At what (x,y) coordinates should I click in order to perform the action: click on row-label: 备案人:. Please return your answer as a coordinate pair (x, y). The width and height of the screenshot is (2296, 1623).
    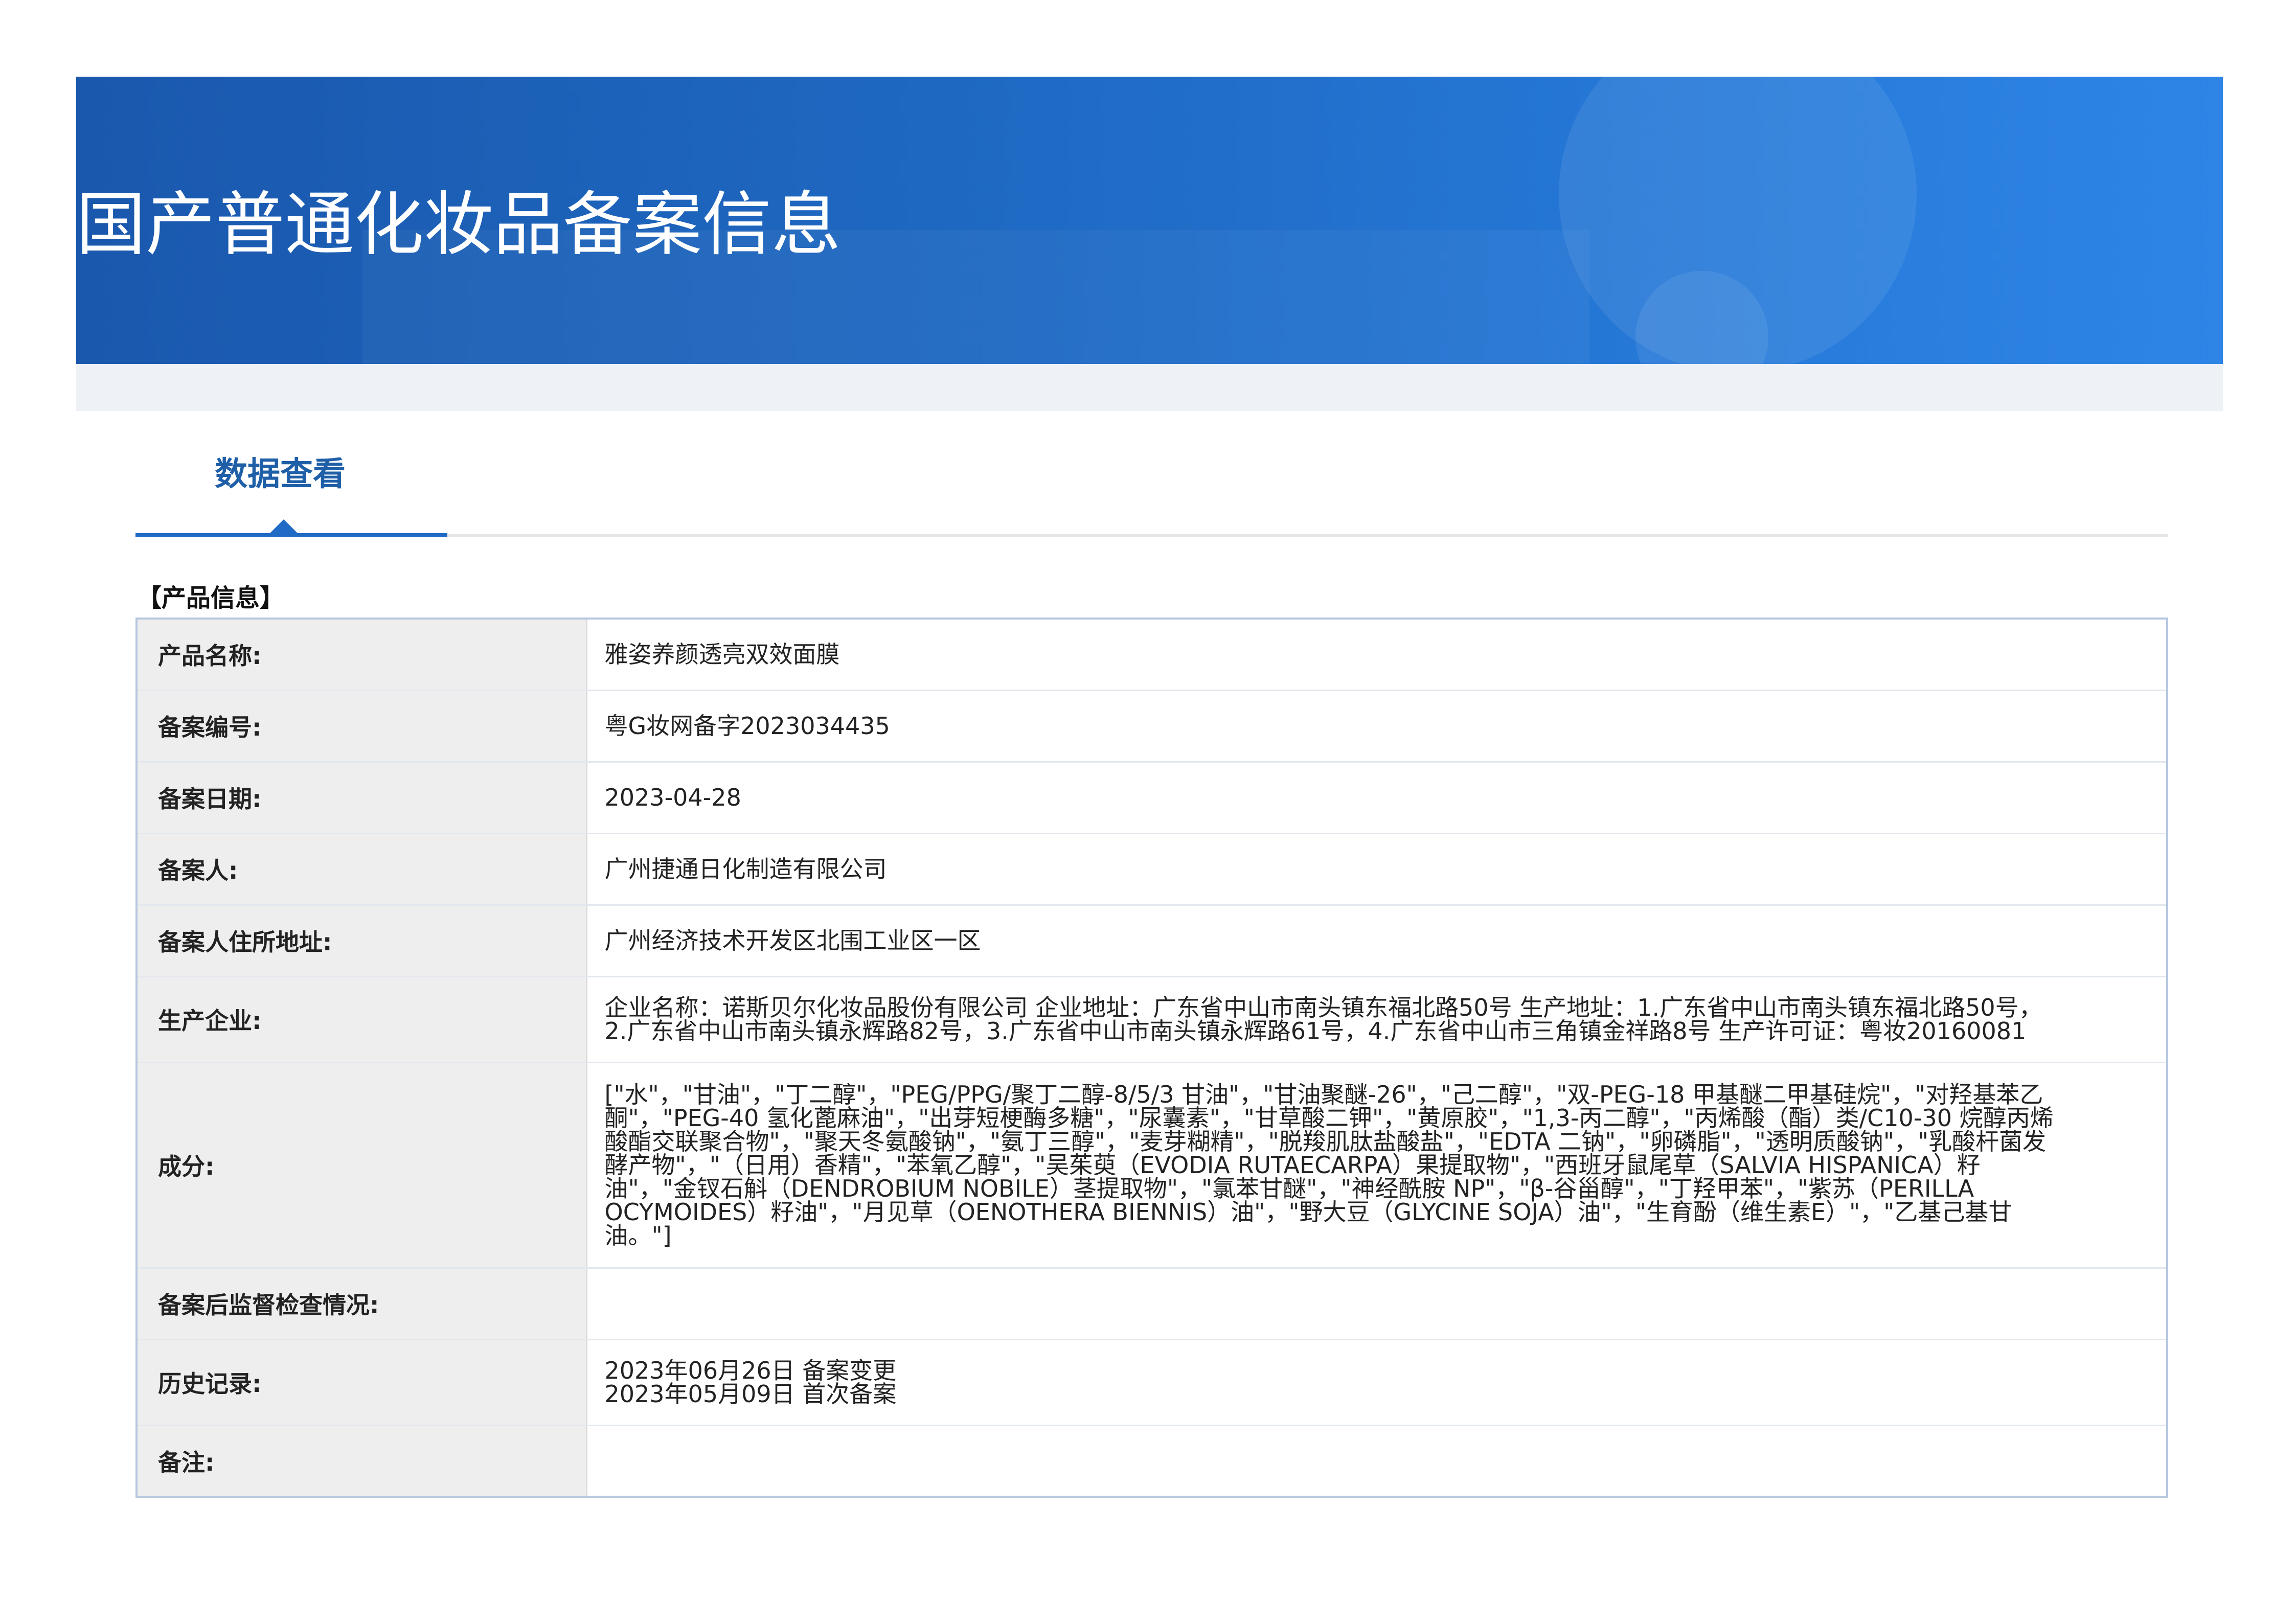
    Looking at the image, I should click on (362, 869).